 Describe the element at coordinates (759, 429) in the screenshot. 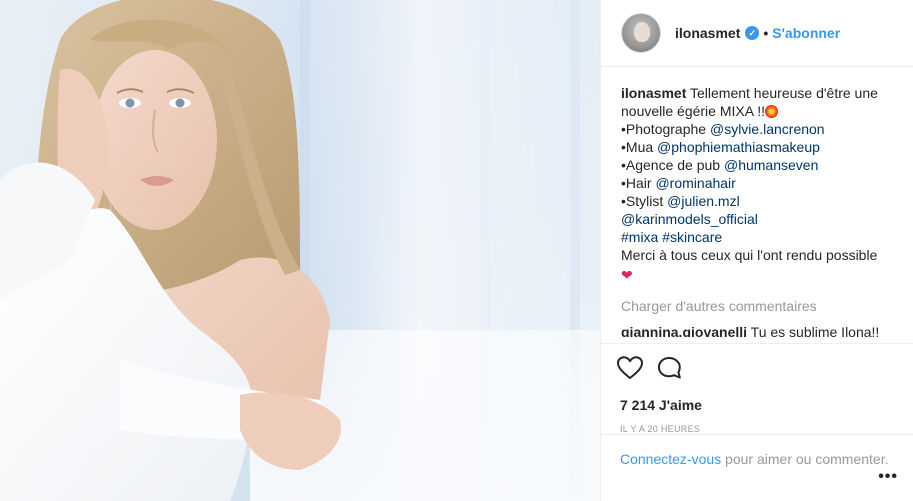

I see `post-timestamp: IL Y A 20 HEURES` at that location.